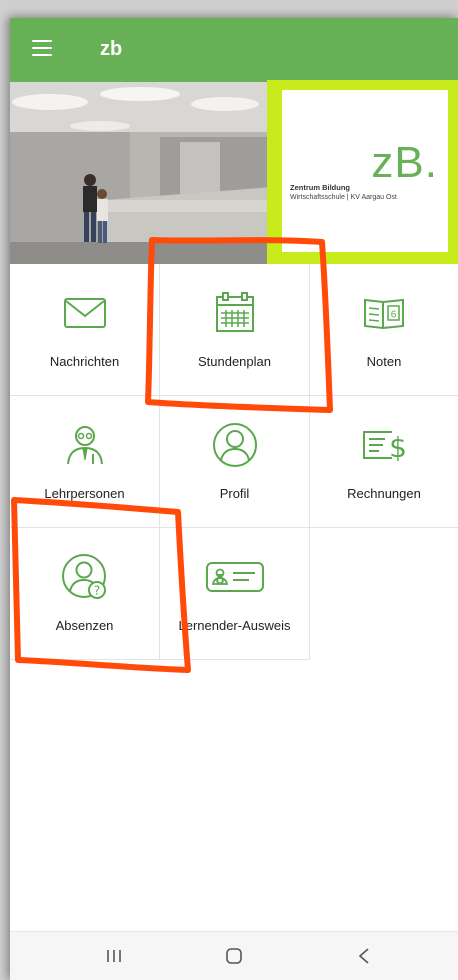 The width and height of the screenshot is (458, 980). What do you see at coordinates (83, 576) in the screenshot?
I see `user-question-icon: ?` at bounding box center [83, 576].